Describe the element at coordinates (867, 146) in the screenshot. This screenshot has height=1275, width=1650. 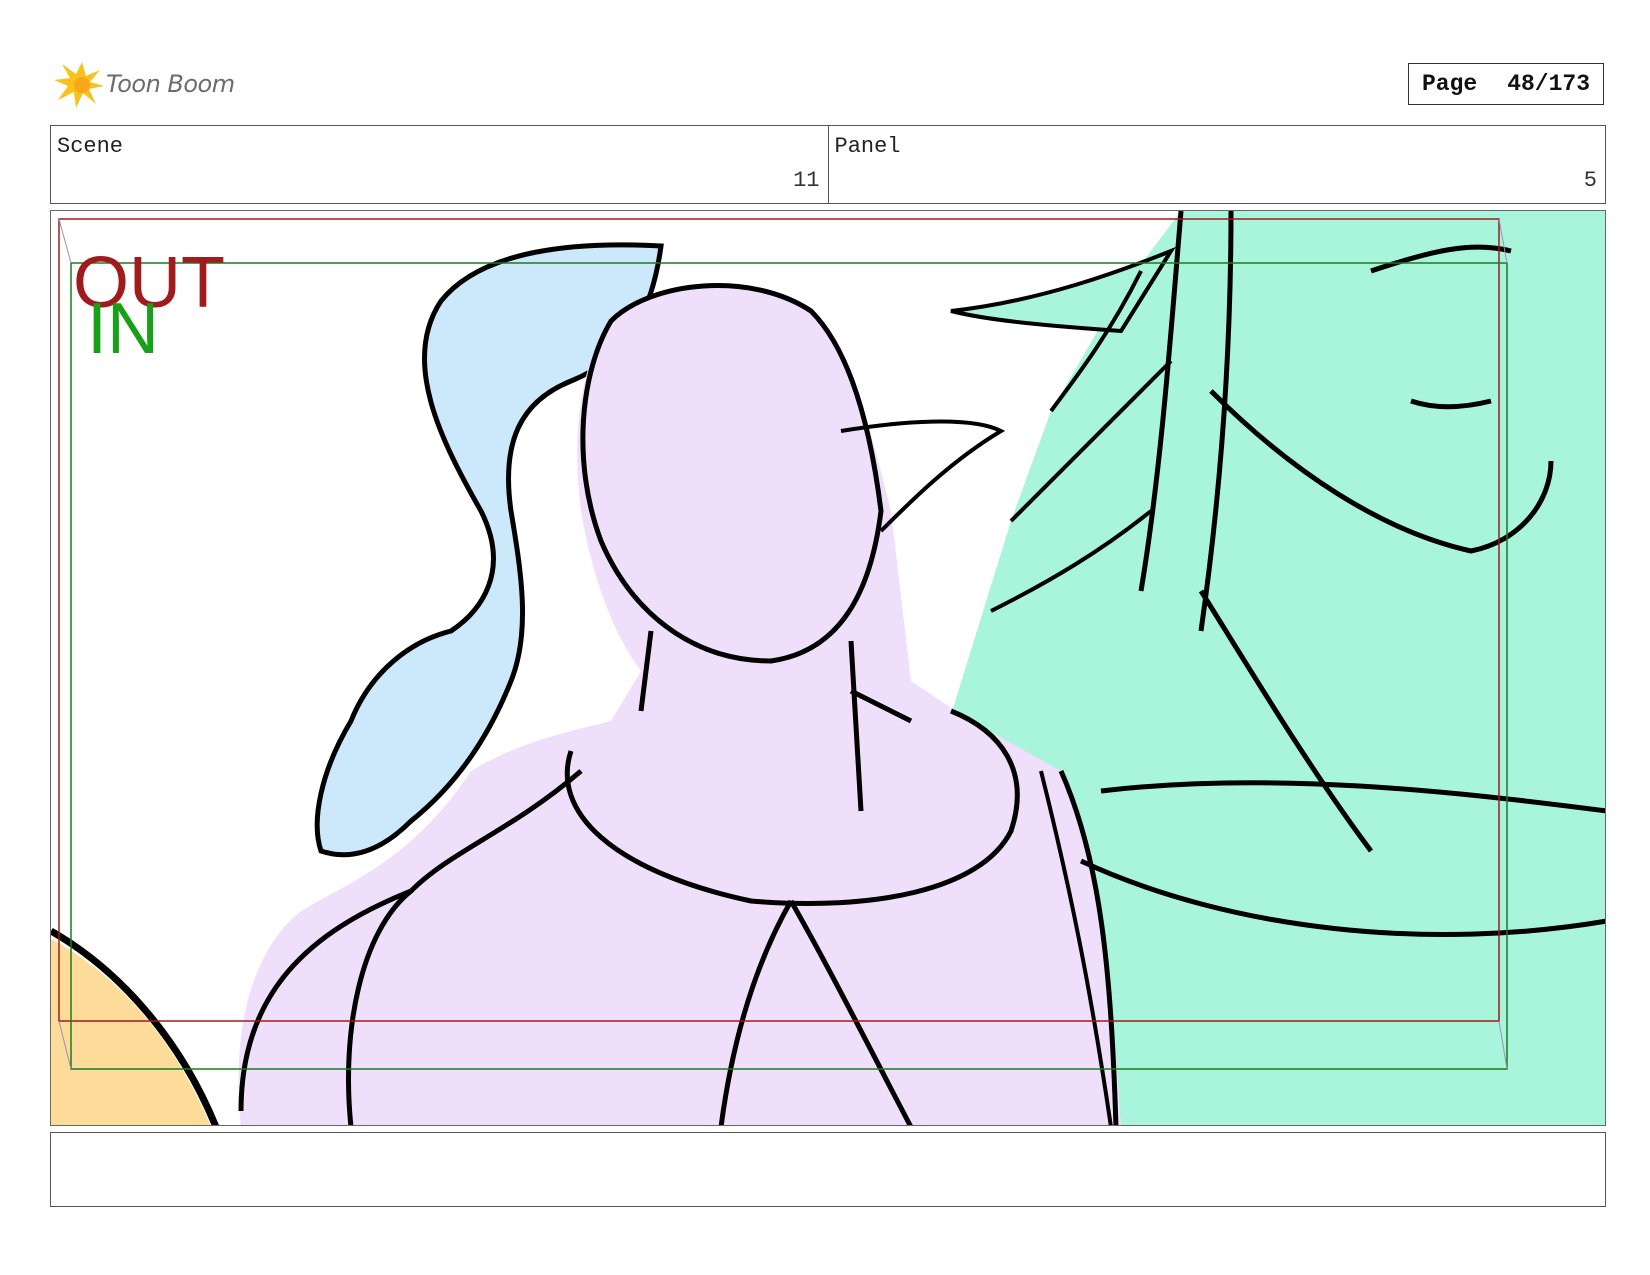
I see `panel-label: Panel` at that location.